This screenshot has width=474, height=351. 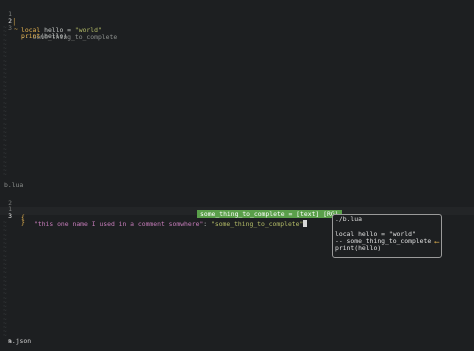 What do you see at coordinates (10, 341) in the screenshot?
I see `pencil-icon: ✎` at bounding box center [10, 341].